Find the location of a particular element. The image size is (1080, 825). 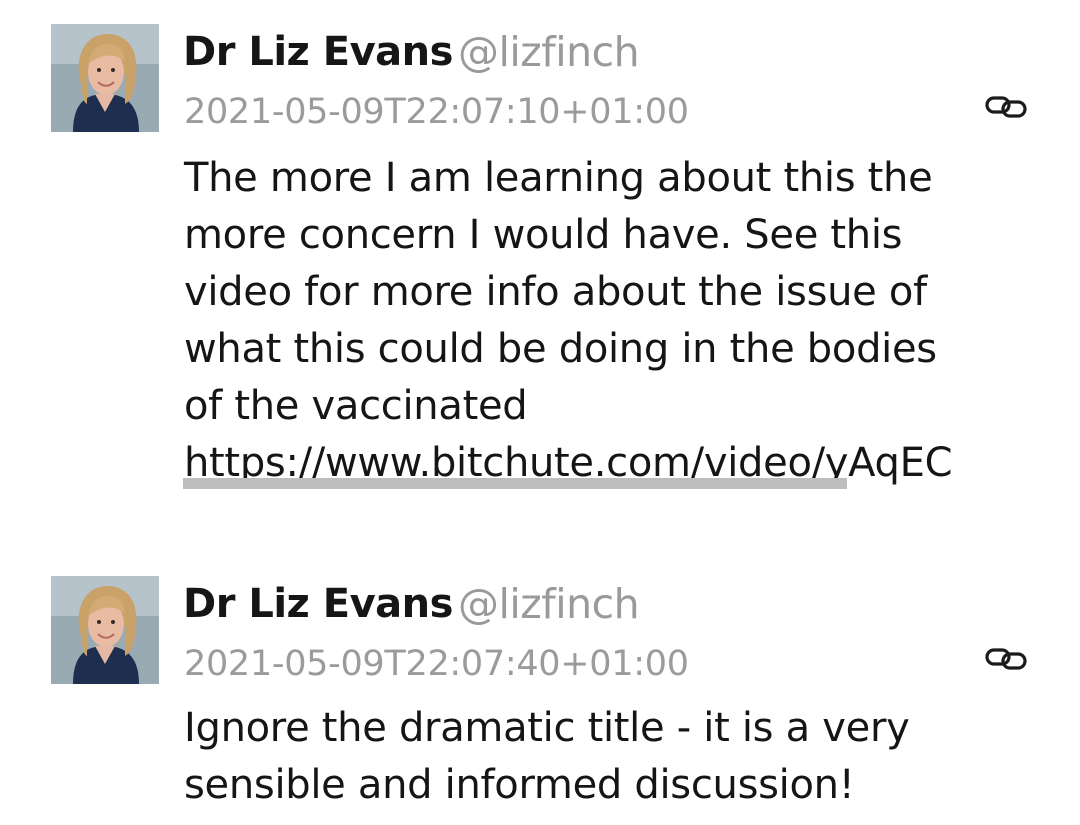

link-underline is located at coordinates (515, 483).